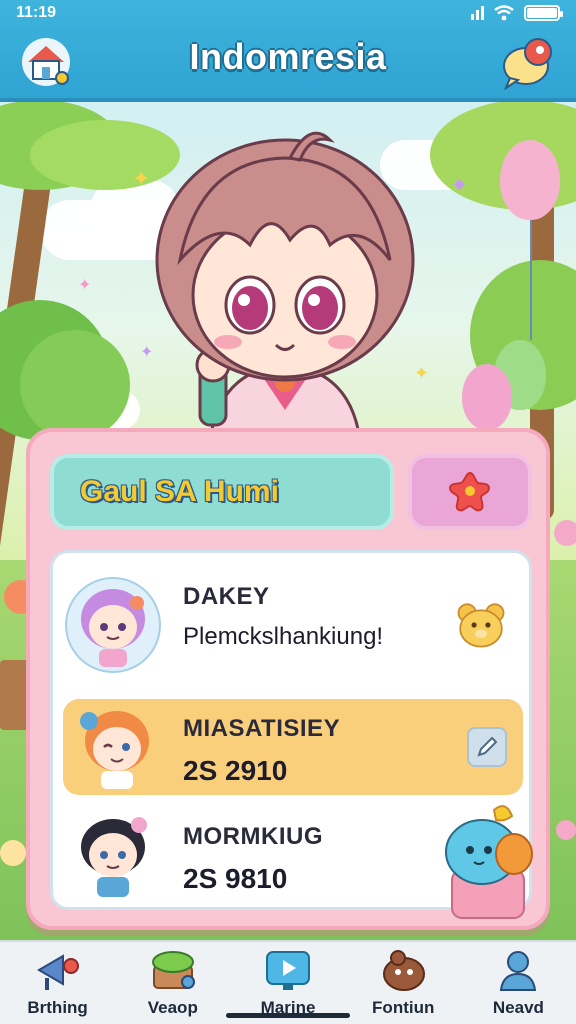  What do you see at coordinates (288, 13) in the screenshot?
I see `status-bar: 11:19` at bounding box center [288, 13].